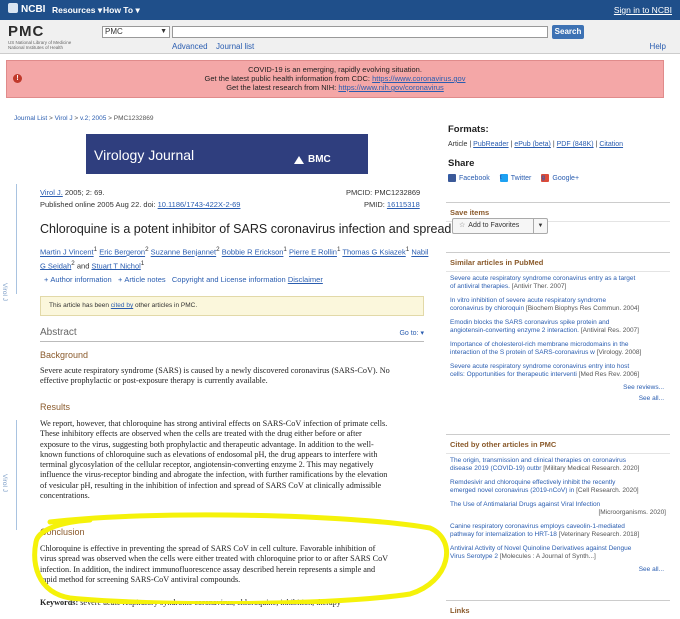 This screenshot has width=680, height=619. Describe the element at coordinates (17, 78) in the screenshot. I see `alert-icon: !` at that location.